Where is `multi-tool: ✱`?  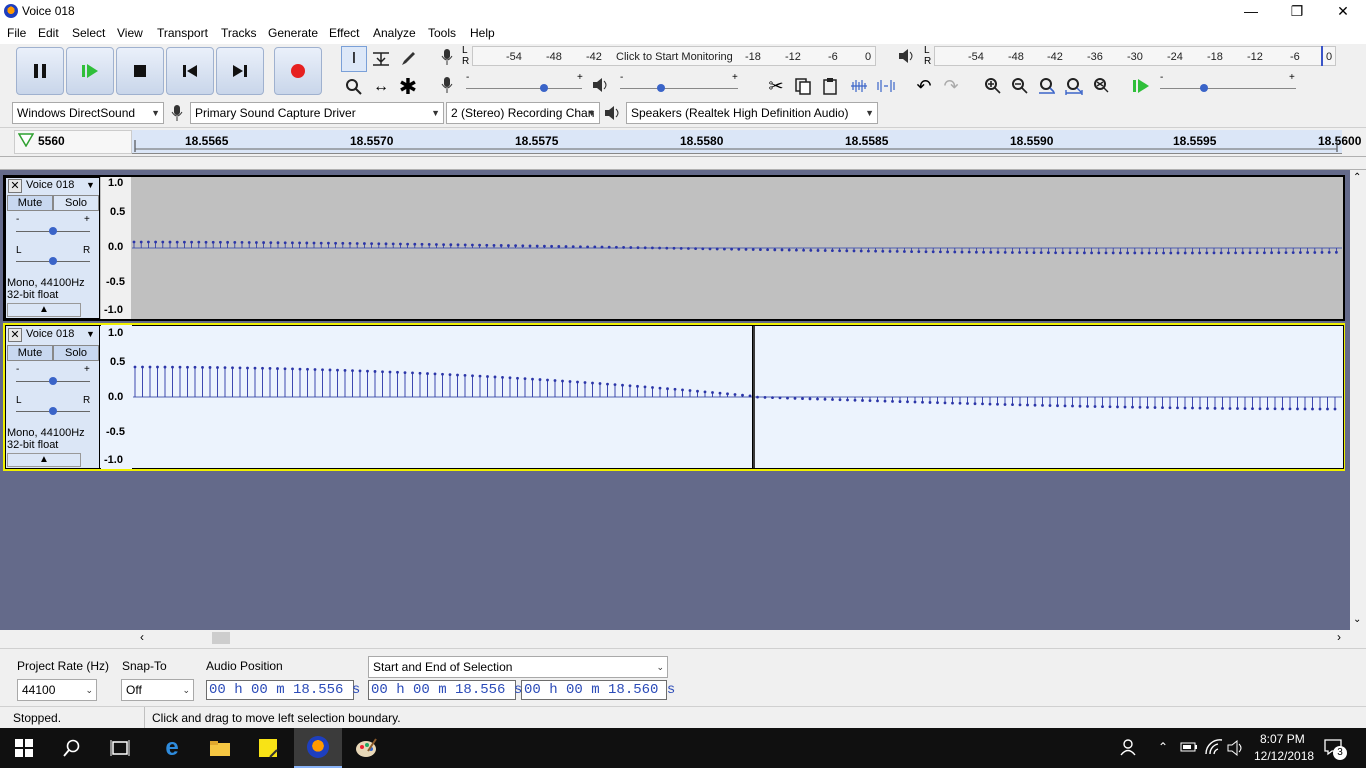 multi-tool: ✱ is located at coordinates (408, 87).